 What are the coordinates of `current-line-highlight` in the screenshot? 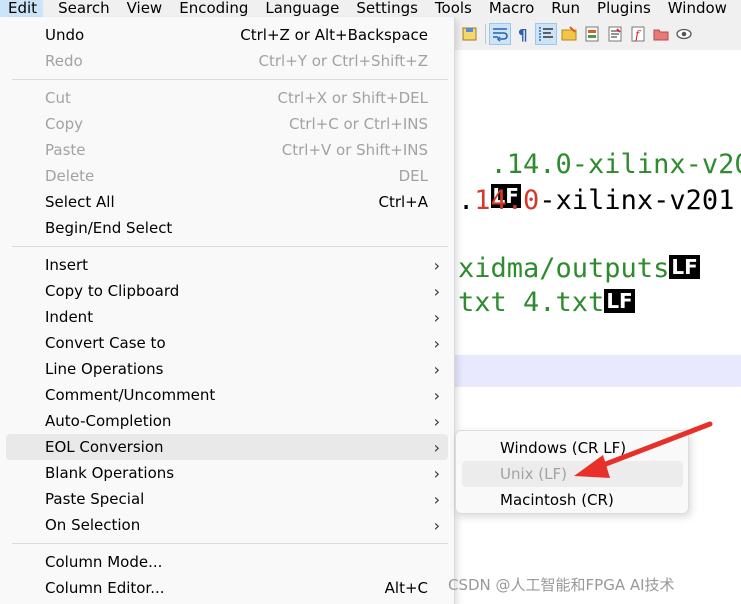 It's located at (598, 371).